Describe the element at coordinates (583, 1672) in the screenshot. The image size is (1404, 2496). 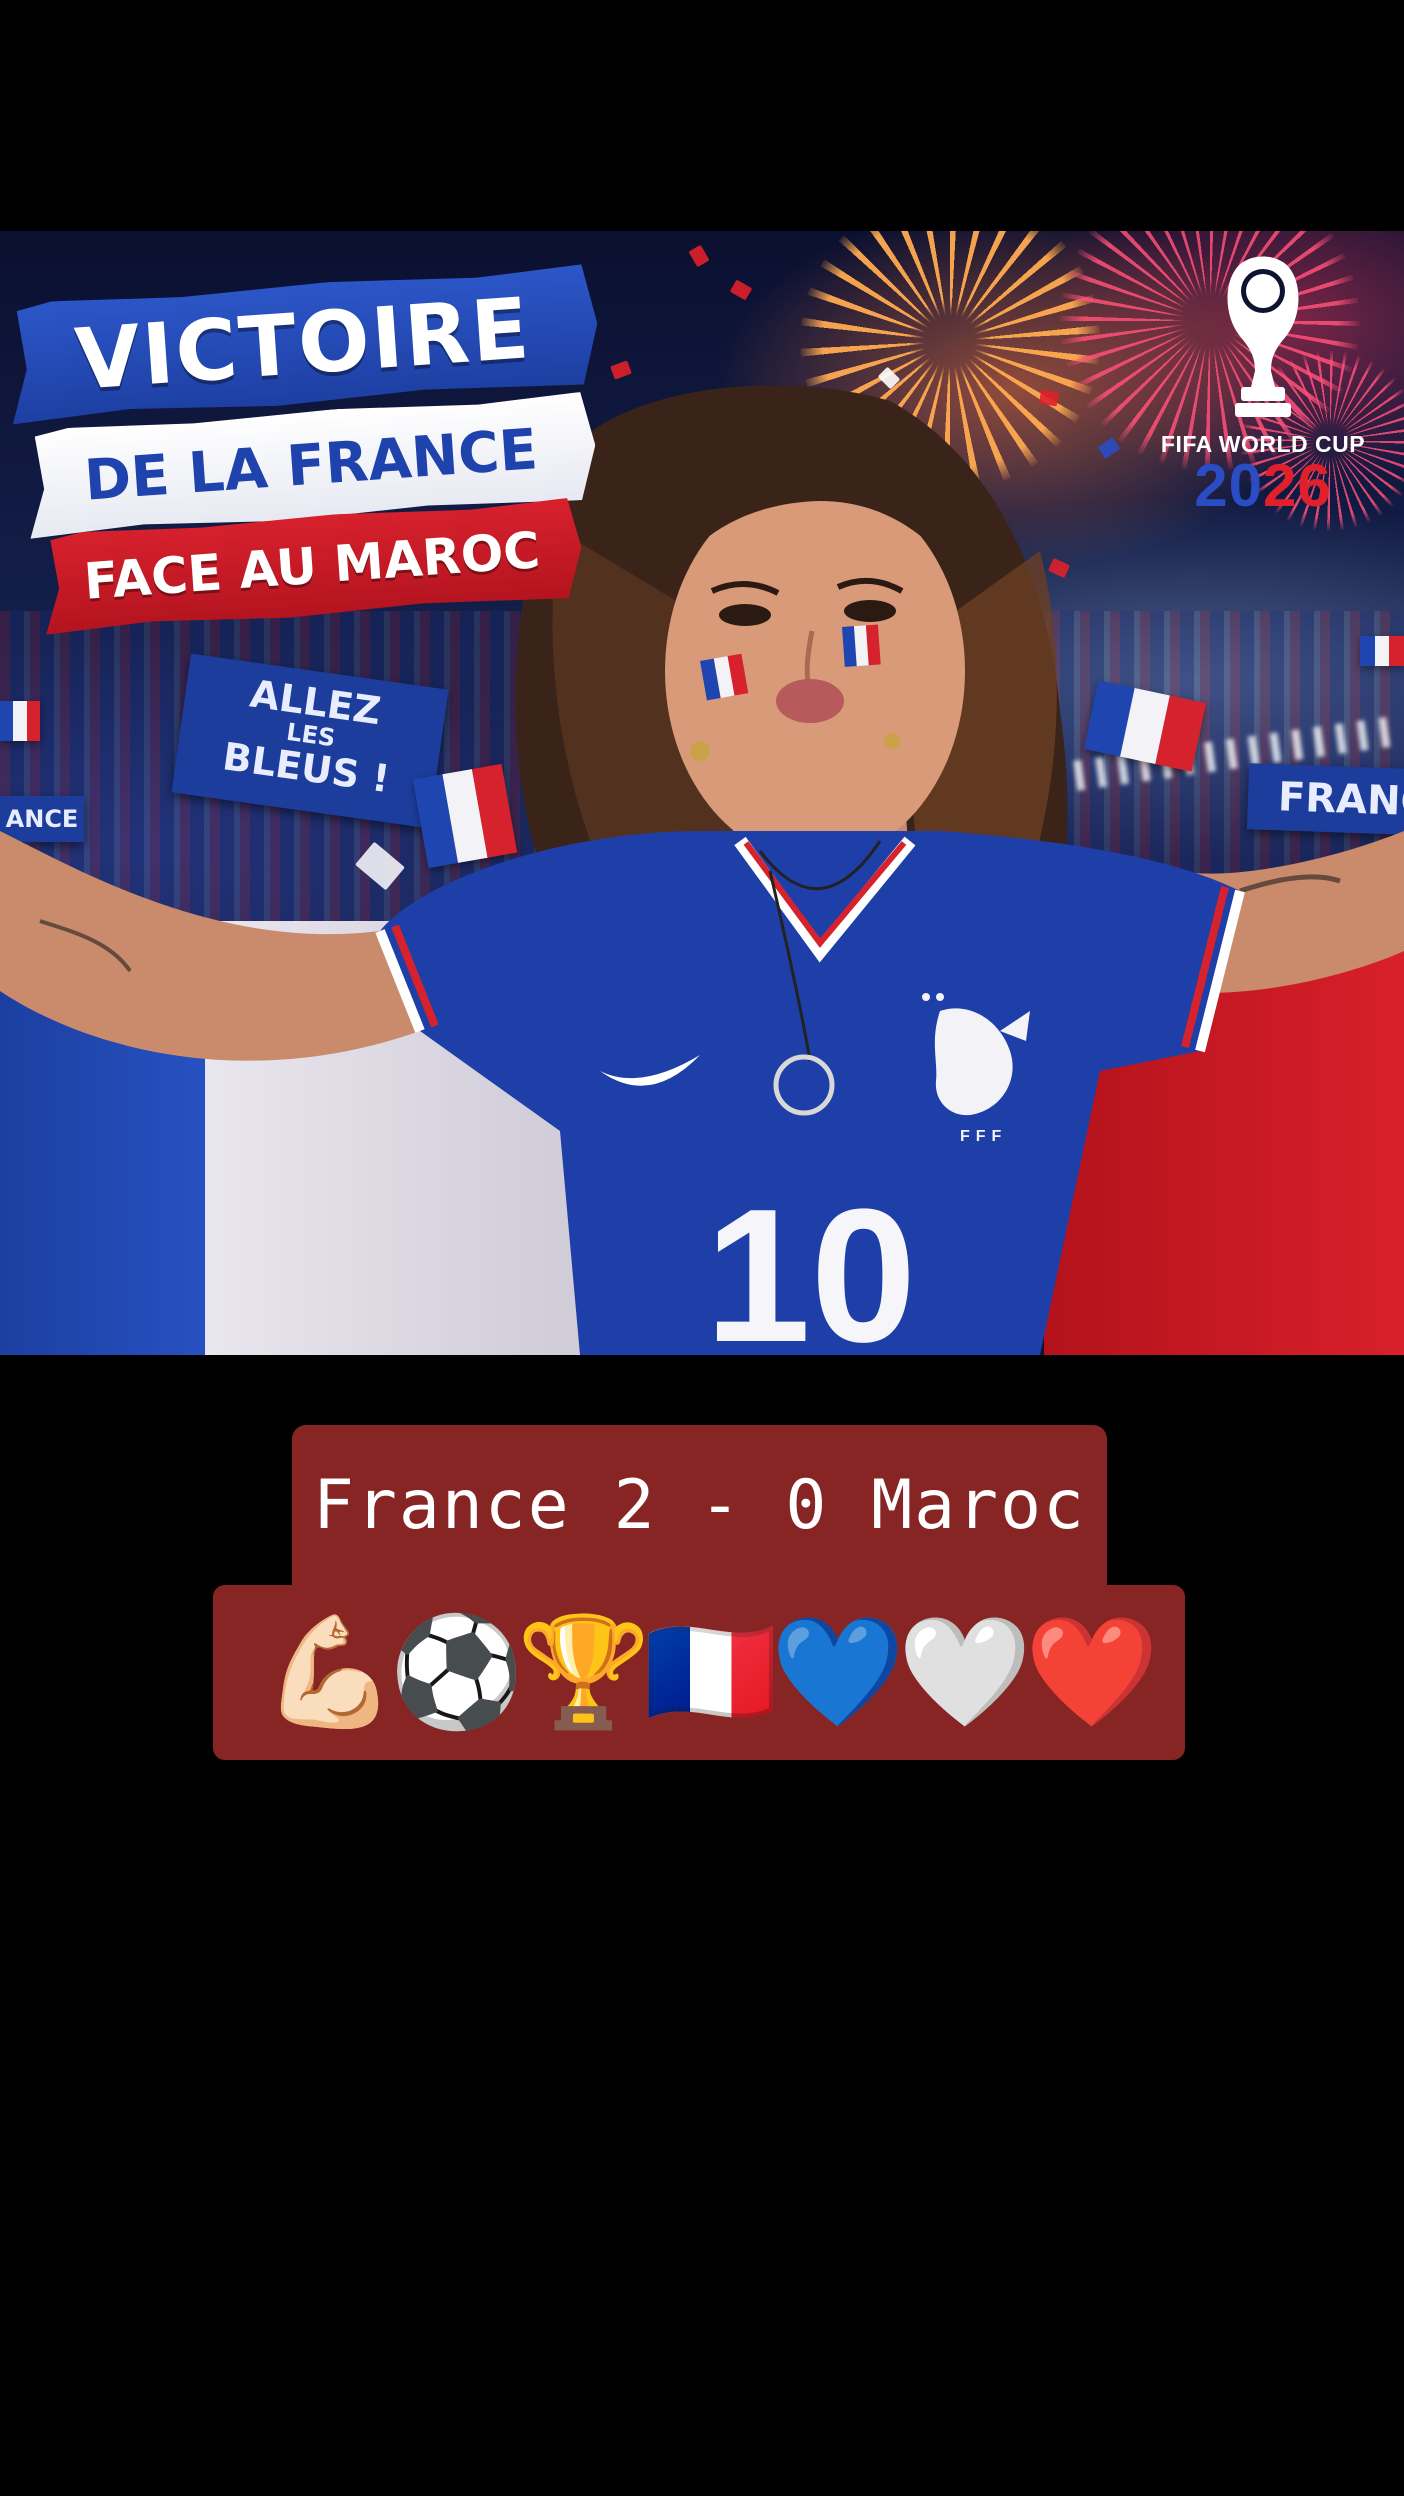
I see `trophy-emoji-icon: 🏆` at that location.